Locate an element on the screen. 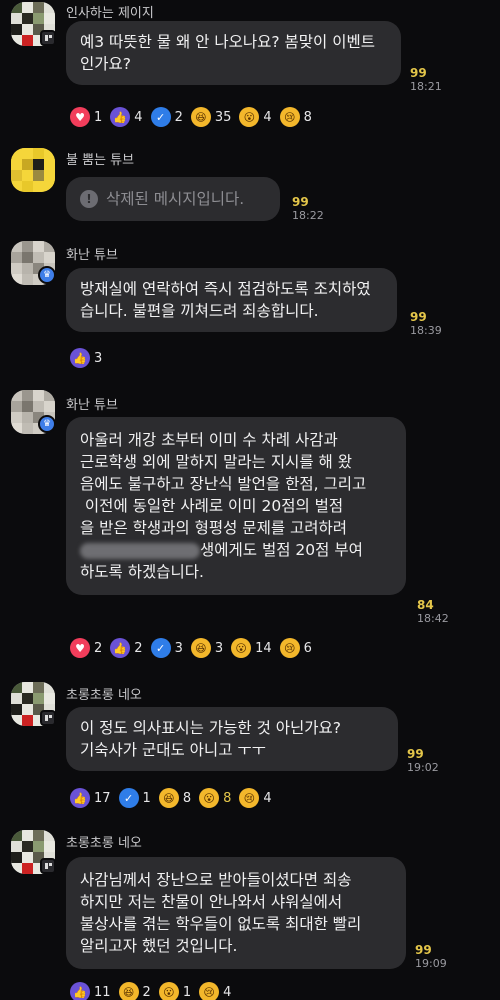 The width and height of the screenshot is (500, 1000). message-meta: 99 18:39 is located at coordinates (426, 323).